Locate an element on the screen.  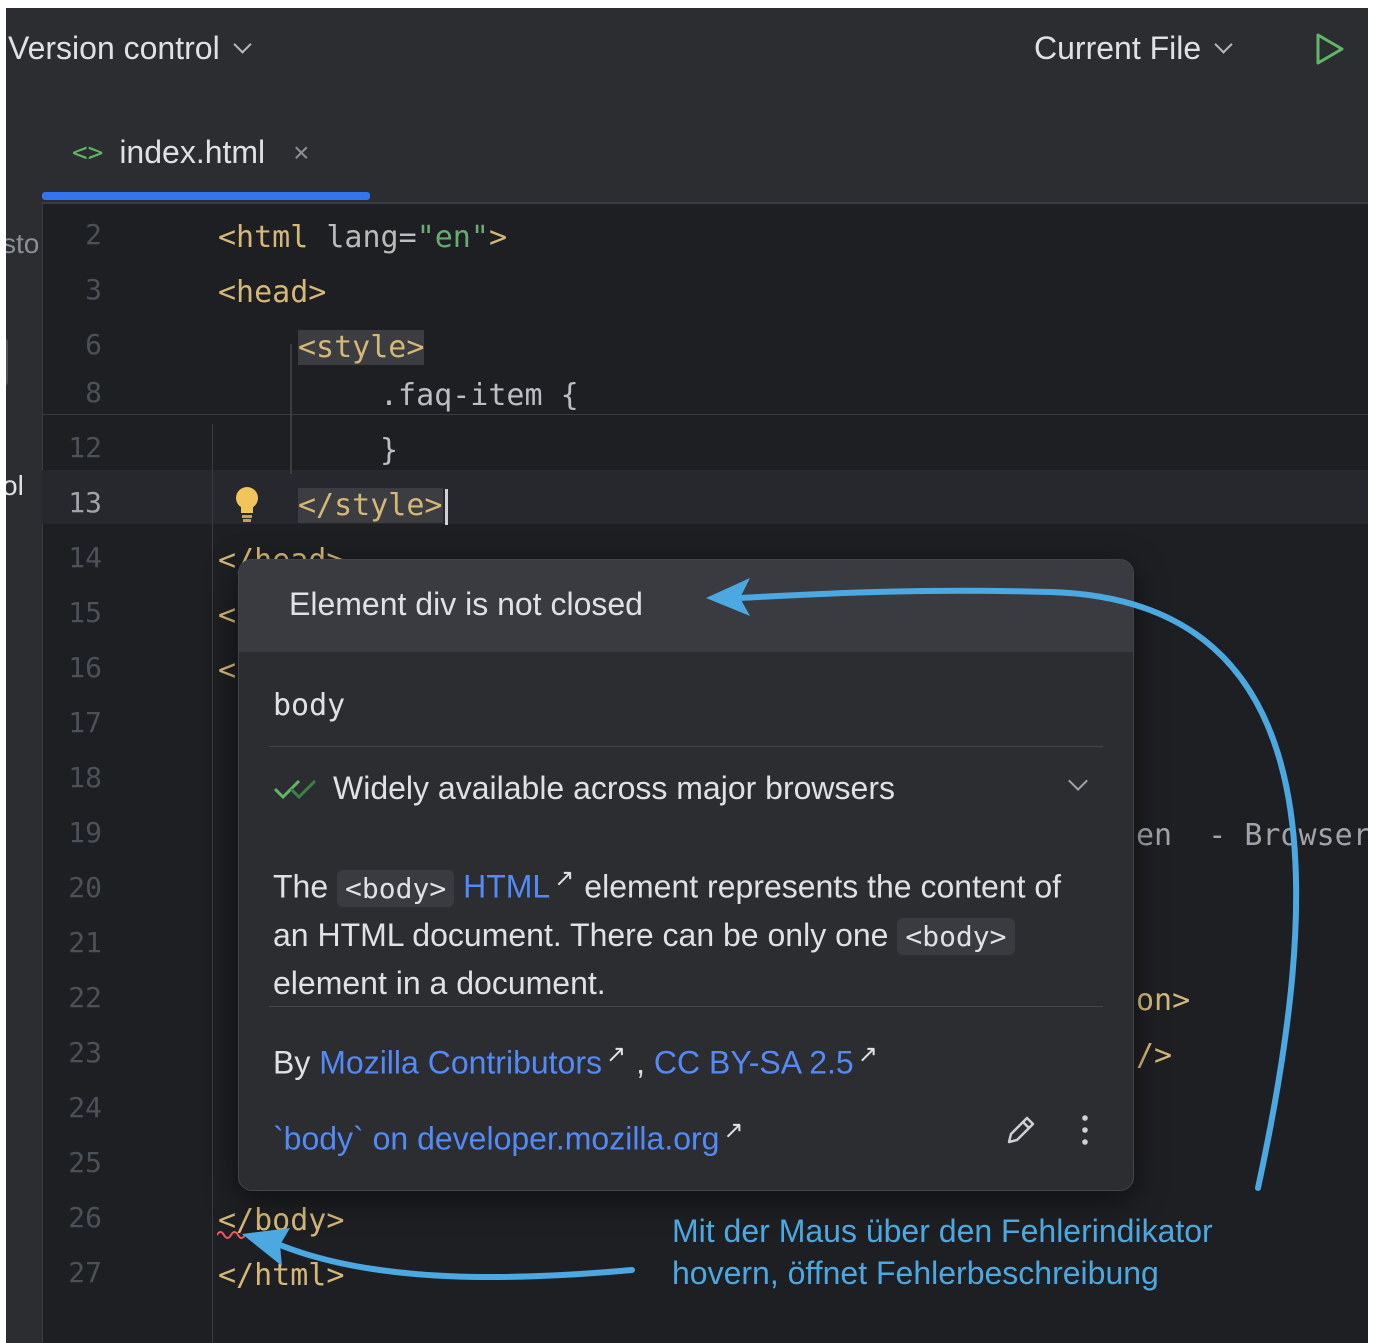
tool-window-label: sto is located at coordinates (22, 244).